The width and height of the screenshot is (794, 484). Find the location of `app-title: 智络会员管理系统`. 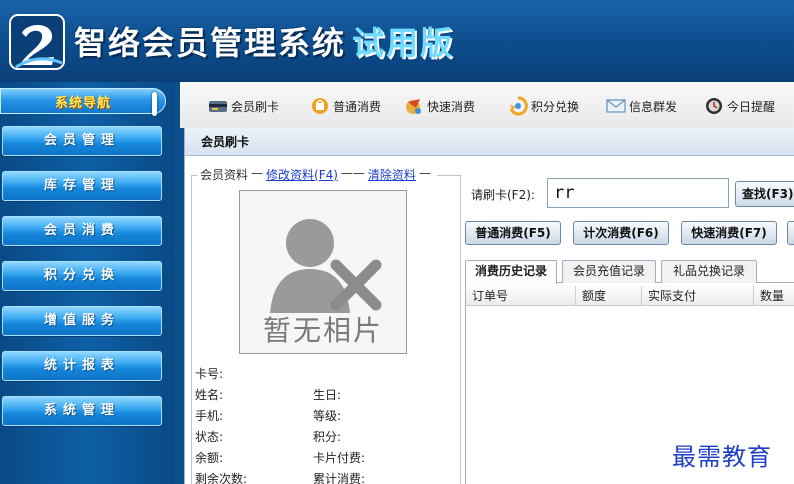

app-title: 智络会员管理系统 is located at coordinates (210, 43).